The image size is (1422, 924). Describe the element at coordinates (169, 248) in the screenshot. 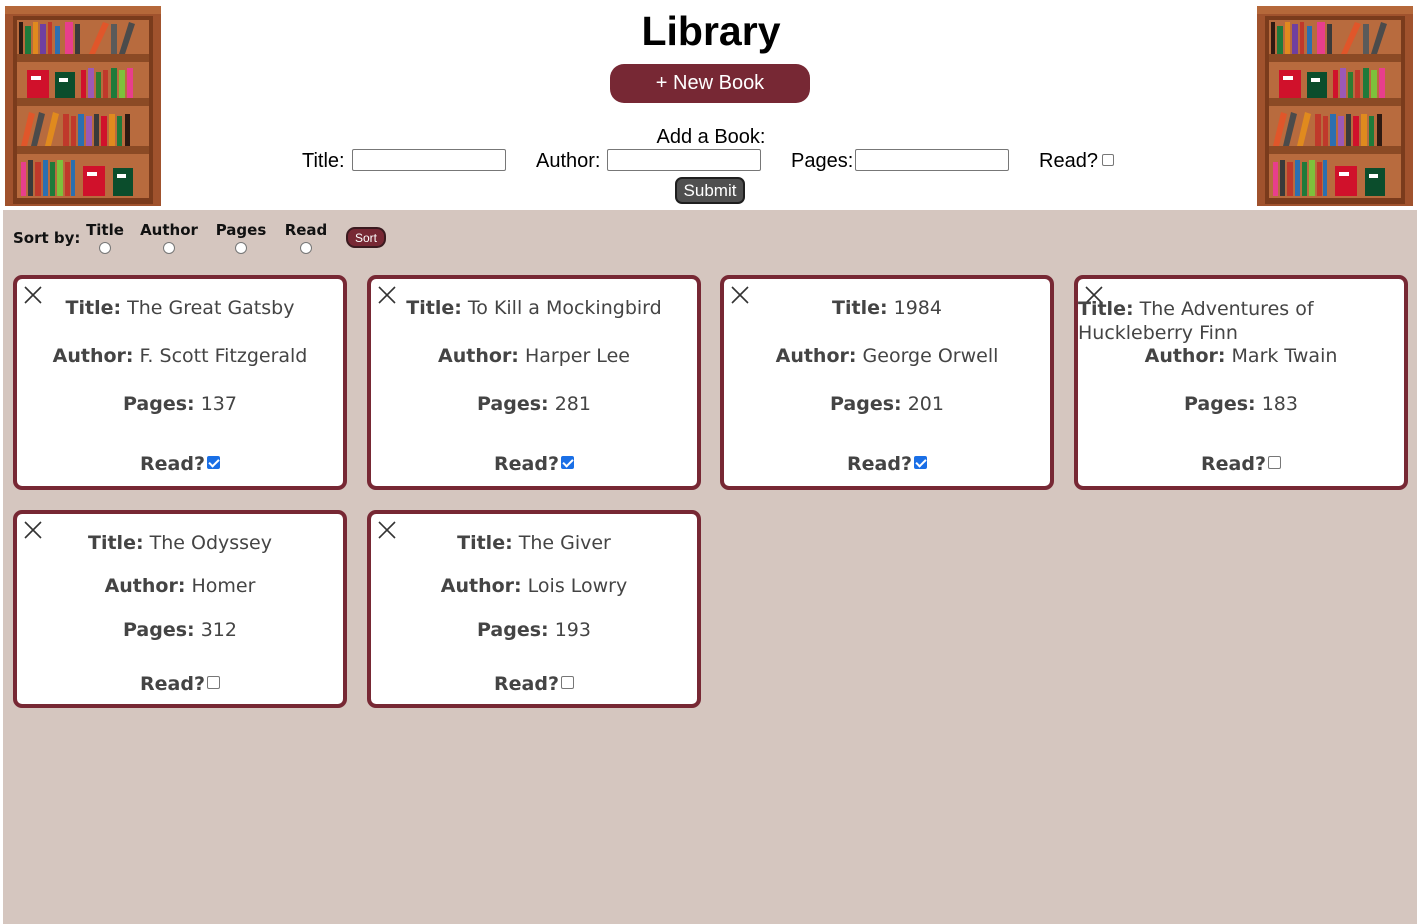

I see `sort-author-radio` at that location.